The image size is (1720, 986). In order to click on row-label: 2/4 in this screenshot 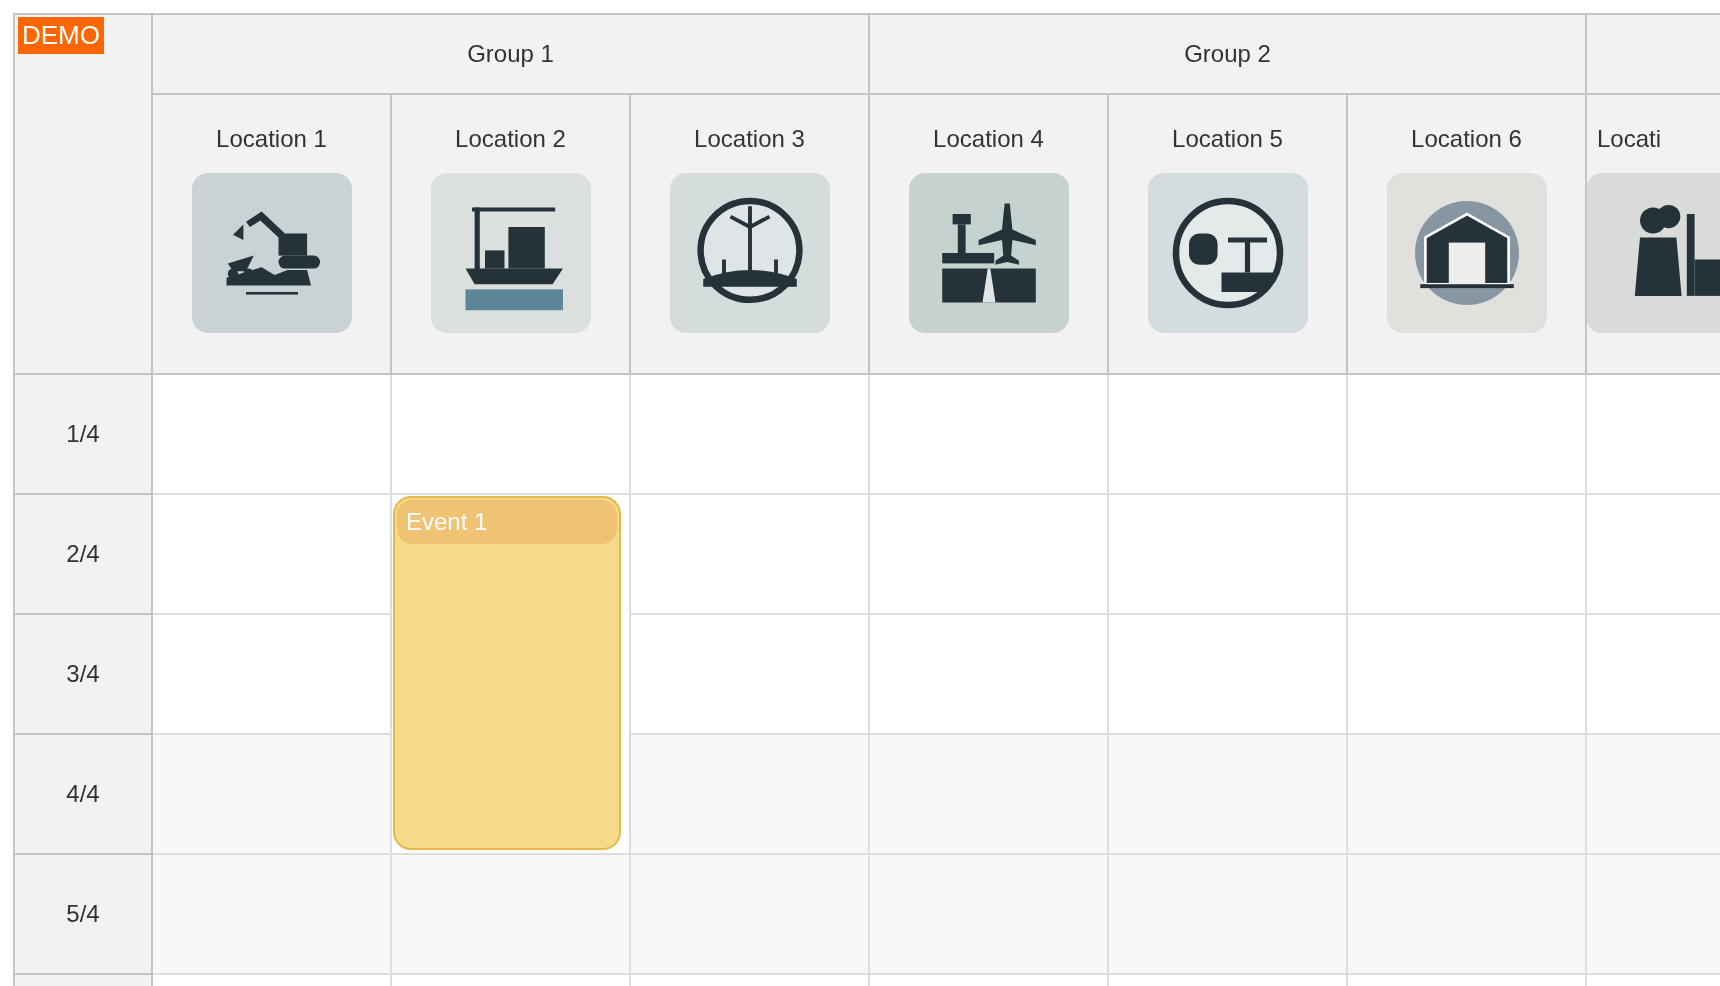, I will do `click(84, 555)`.